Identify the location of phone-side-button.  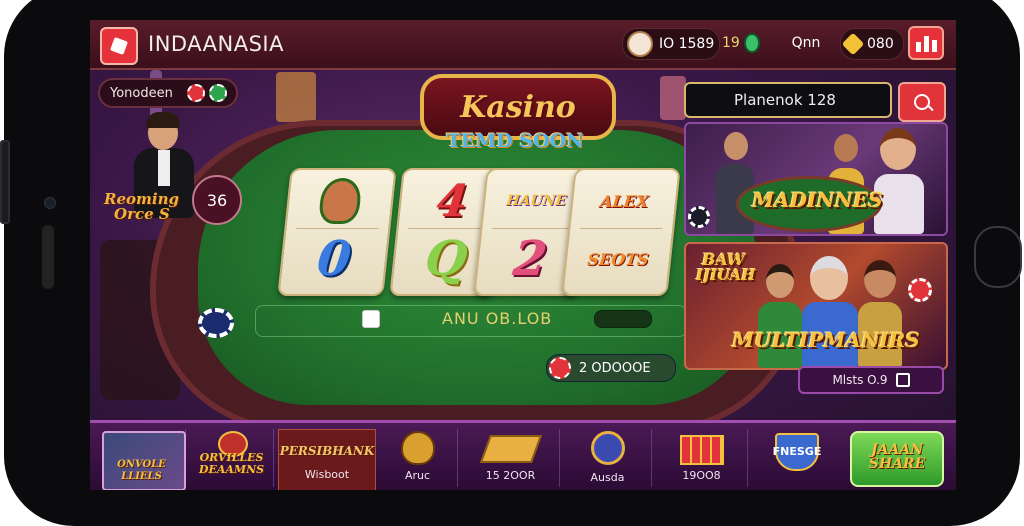
(5, 182).